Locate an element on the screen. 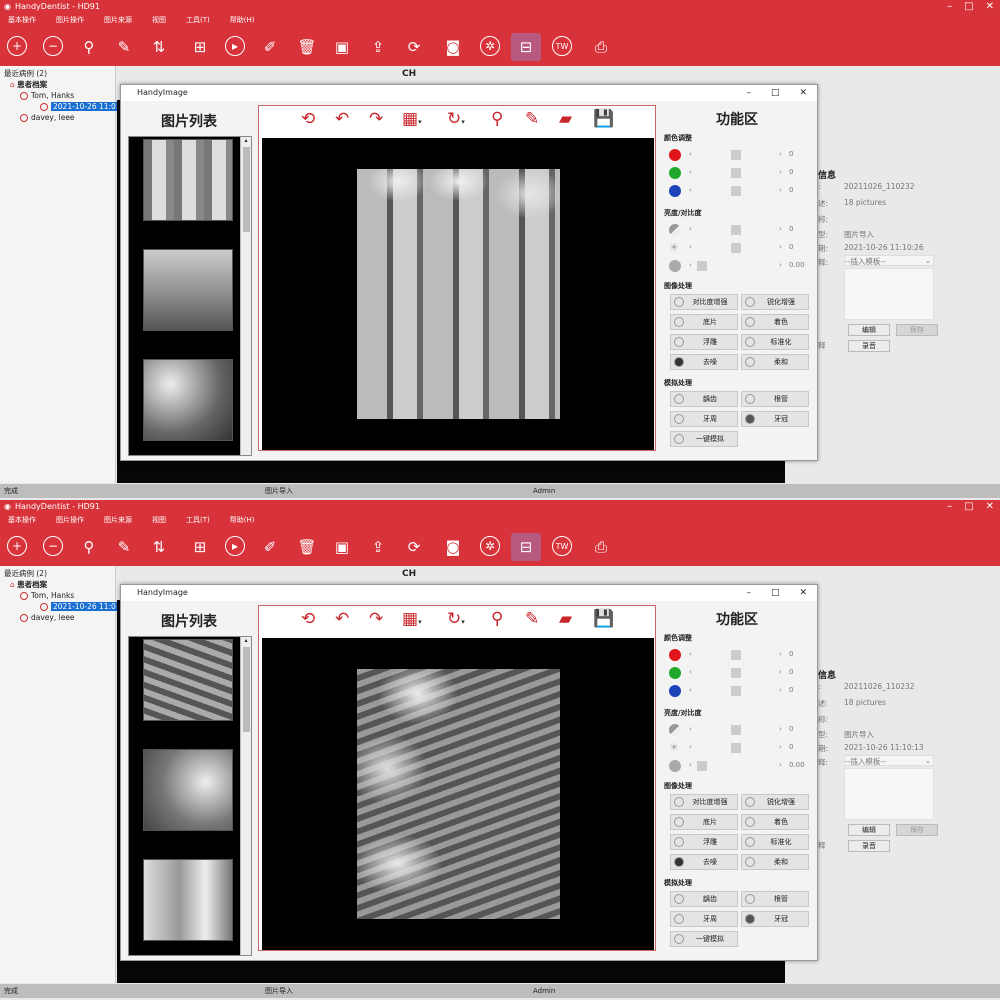 This screenshot has height=1000, width=1000. edit-icon: ✐ is located at coordinates (270, 547).